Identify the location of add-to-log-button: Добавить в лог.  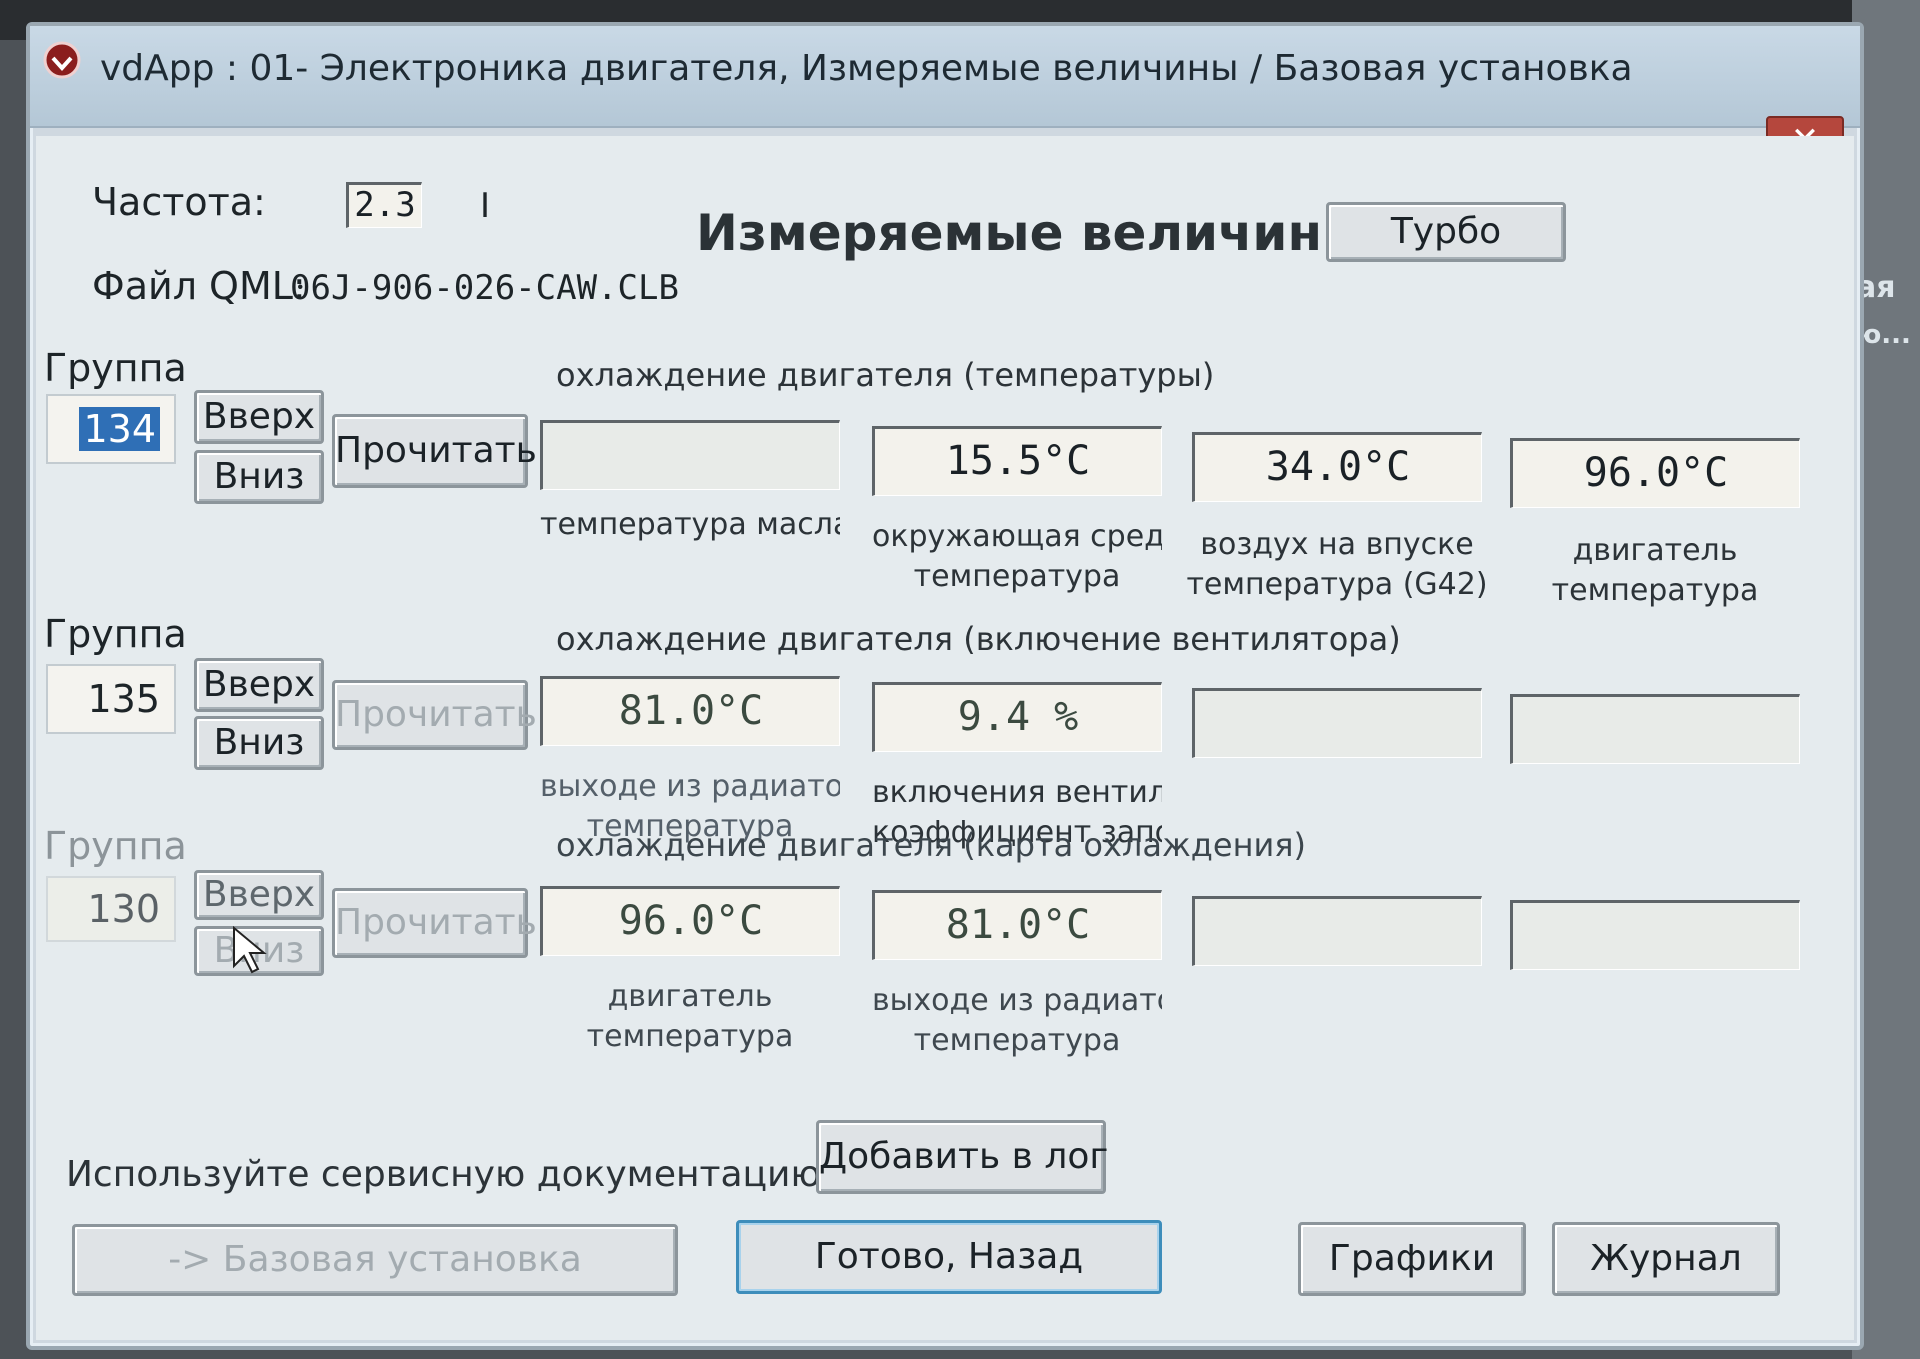
(962, 1157).